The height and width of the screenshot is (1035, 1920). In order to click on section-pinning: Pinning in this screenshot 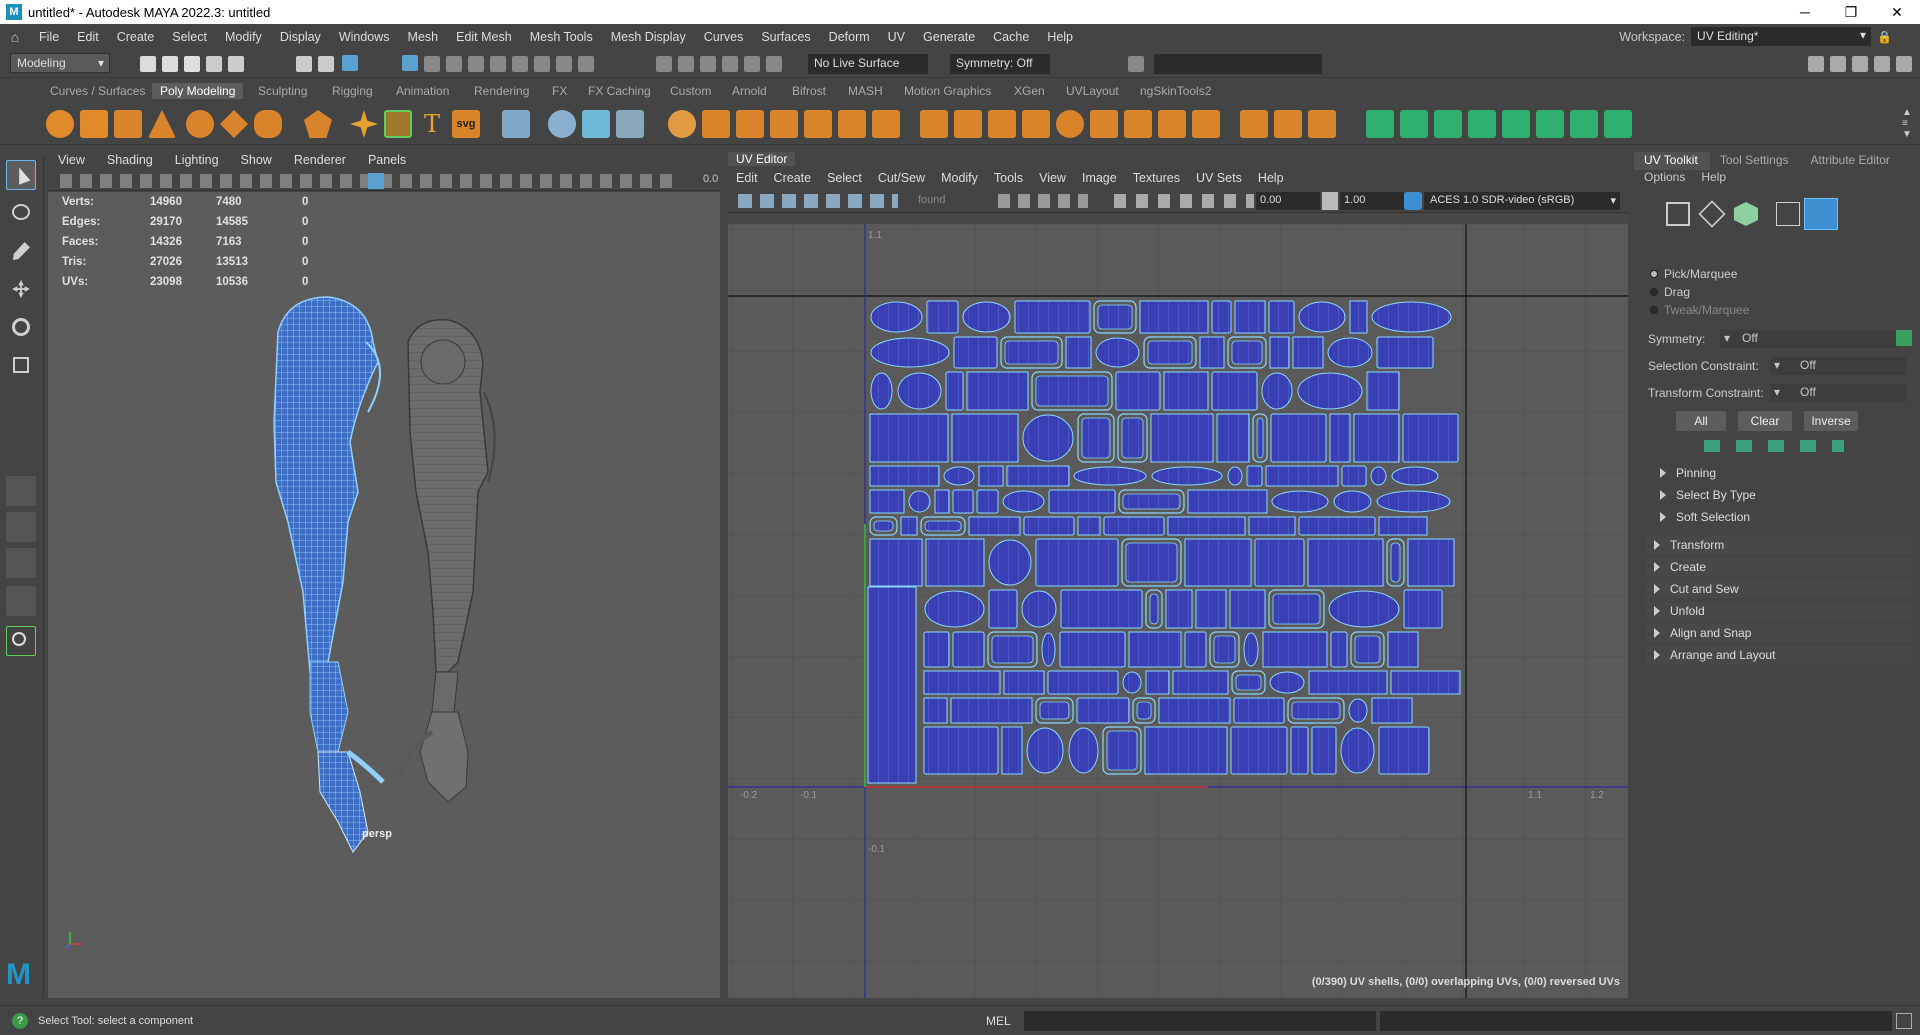, I will do `click(1785, 473)`.